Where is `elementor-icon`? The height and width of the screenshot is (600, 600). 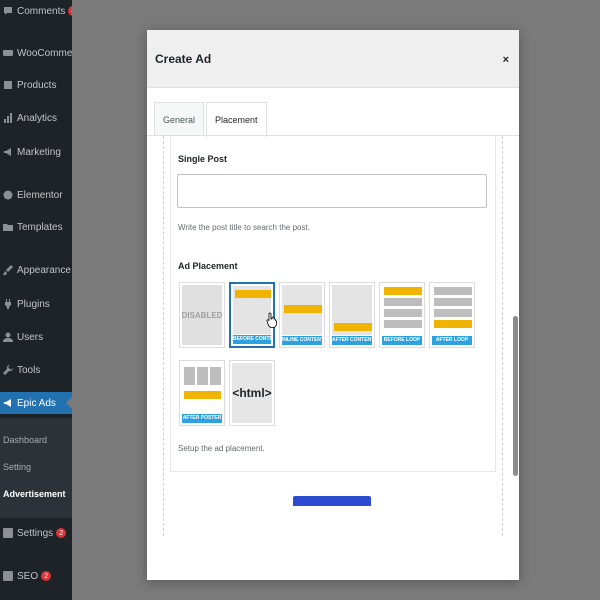 elementor-icon is located at coordinates (8, 195).